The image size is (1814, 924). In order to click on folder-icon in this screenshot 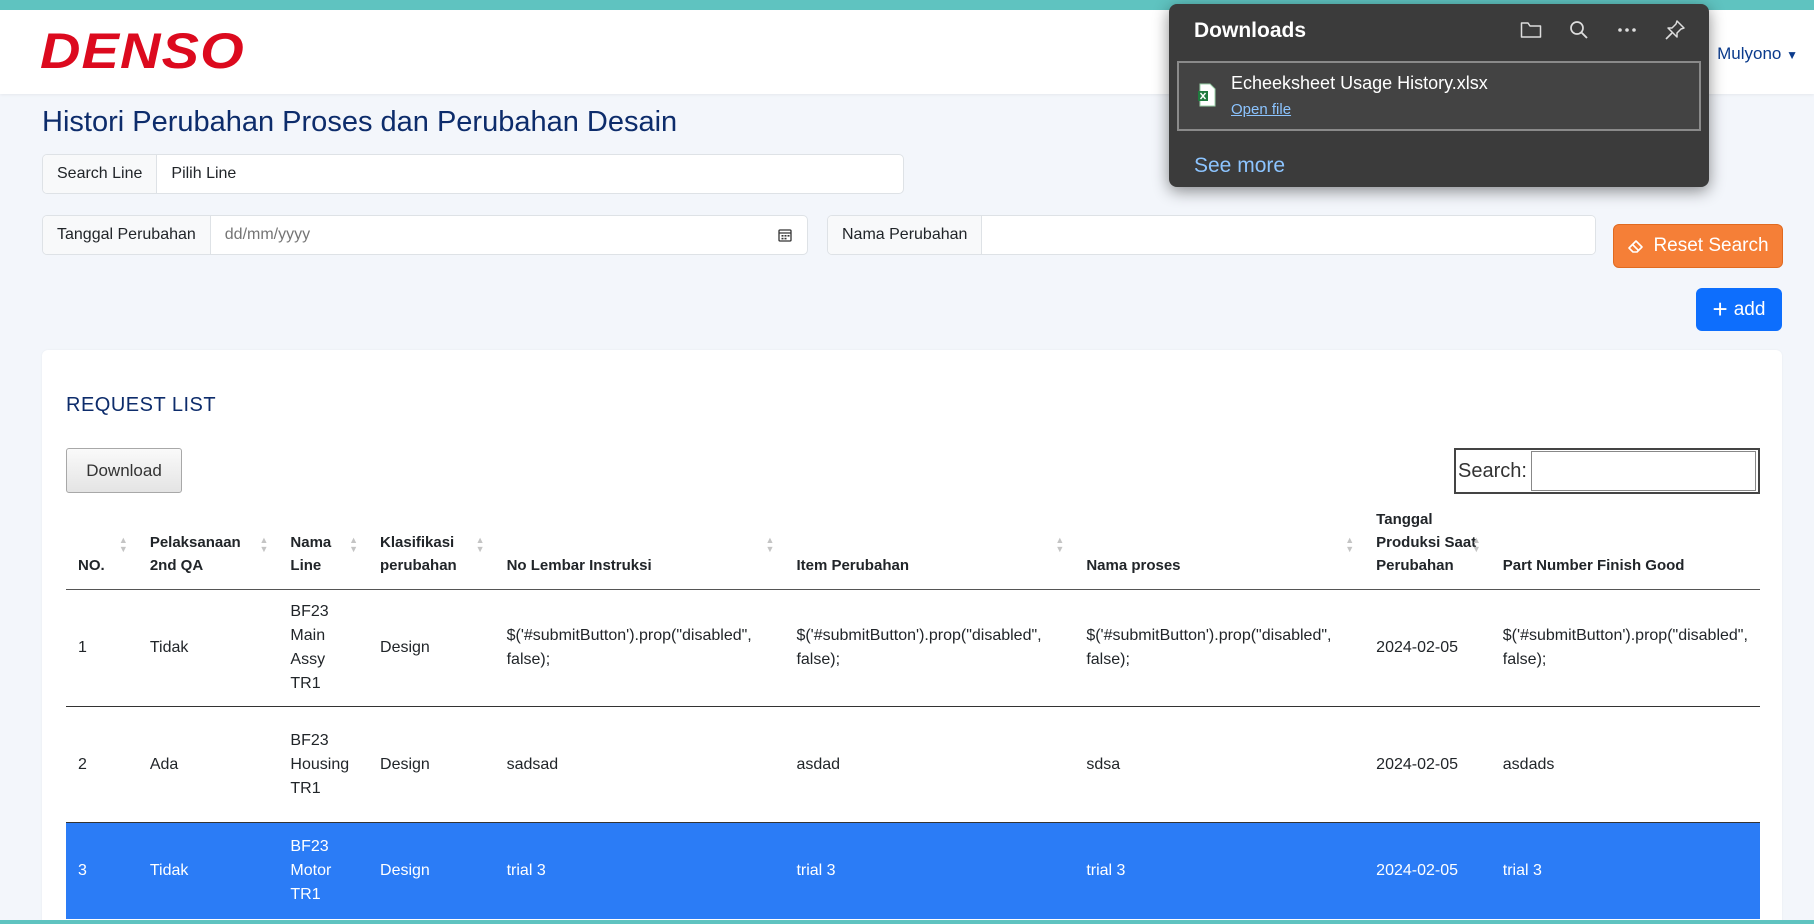, I will do `click(1531, 30)`.